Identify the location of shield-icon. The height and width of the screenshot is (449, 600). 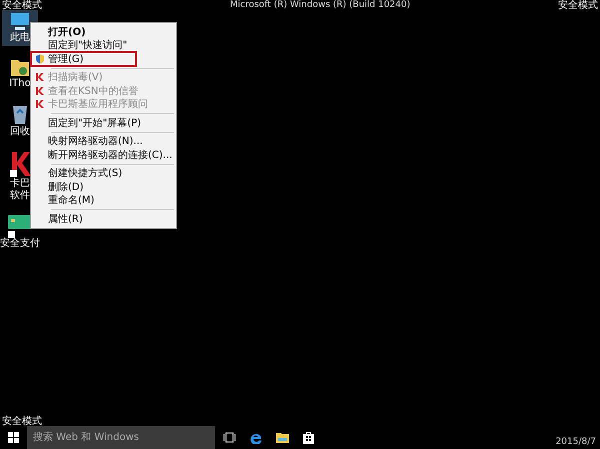
(40, 59).